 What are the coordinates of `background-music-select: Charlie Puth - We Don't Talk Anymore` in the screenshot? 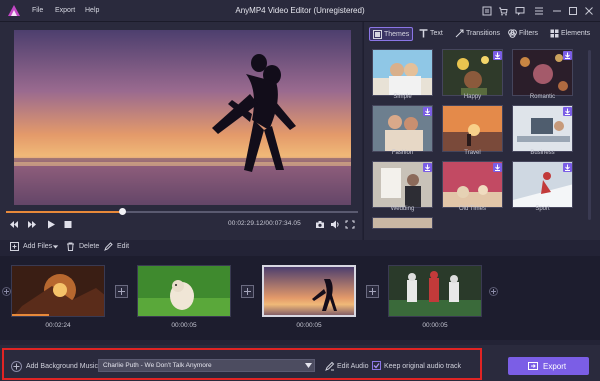 It's located at (206, 365).